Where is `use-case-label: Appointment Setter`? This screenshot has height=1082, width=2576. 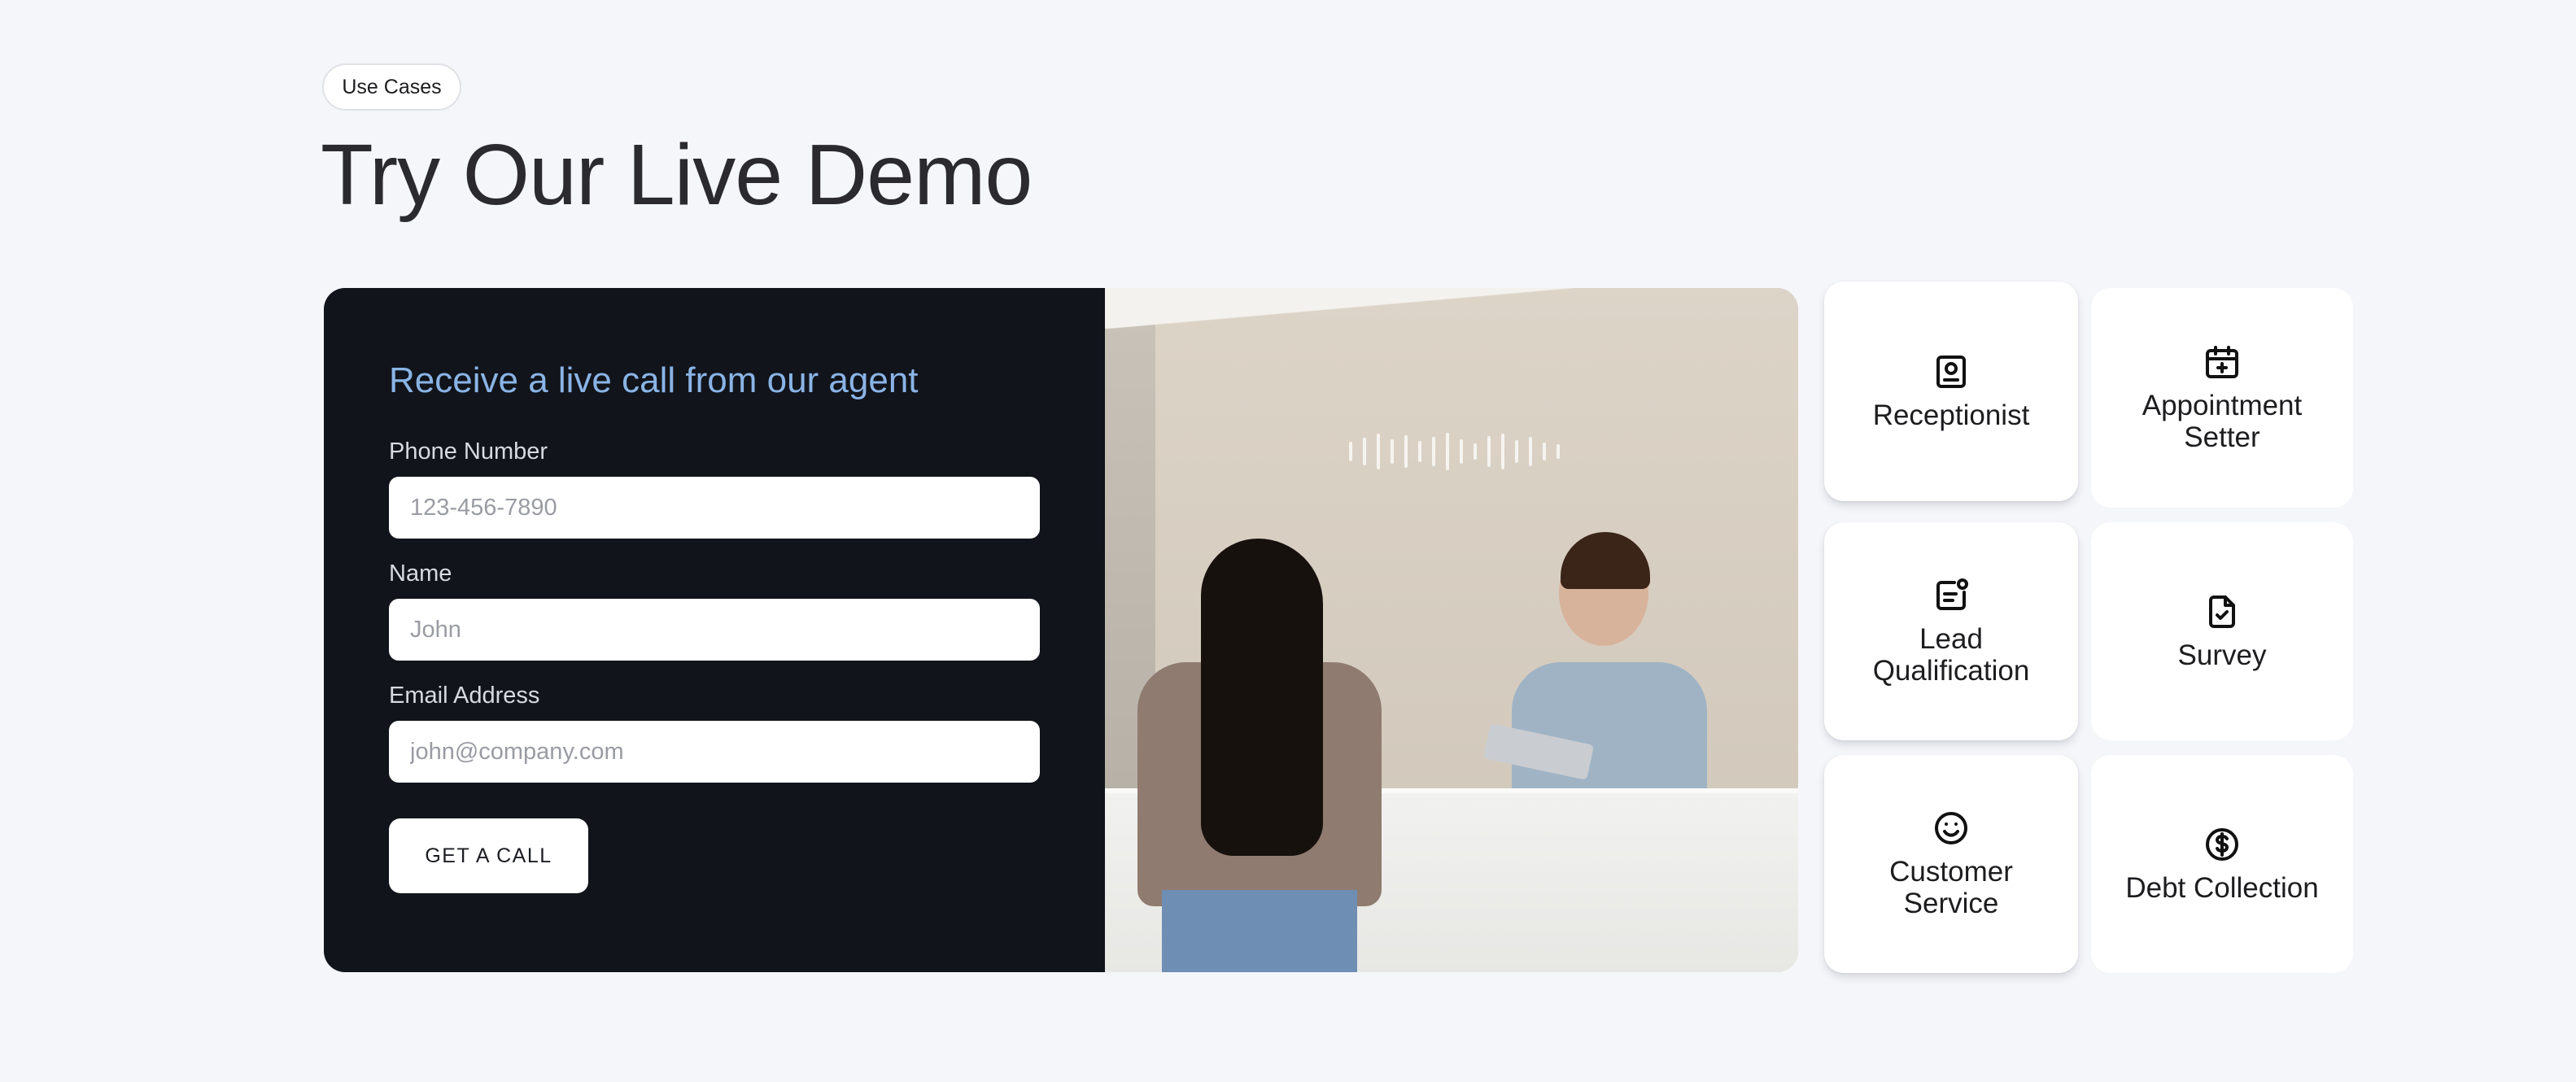
use-case-label: Appointment Setter is located at coordinates (2222, 421).